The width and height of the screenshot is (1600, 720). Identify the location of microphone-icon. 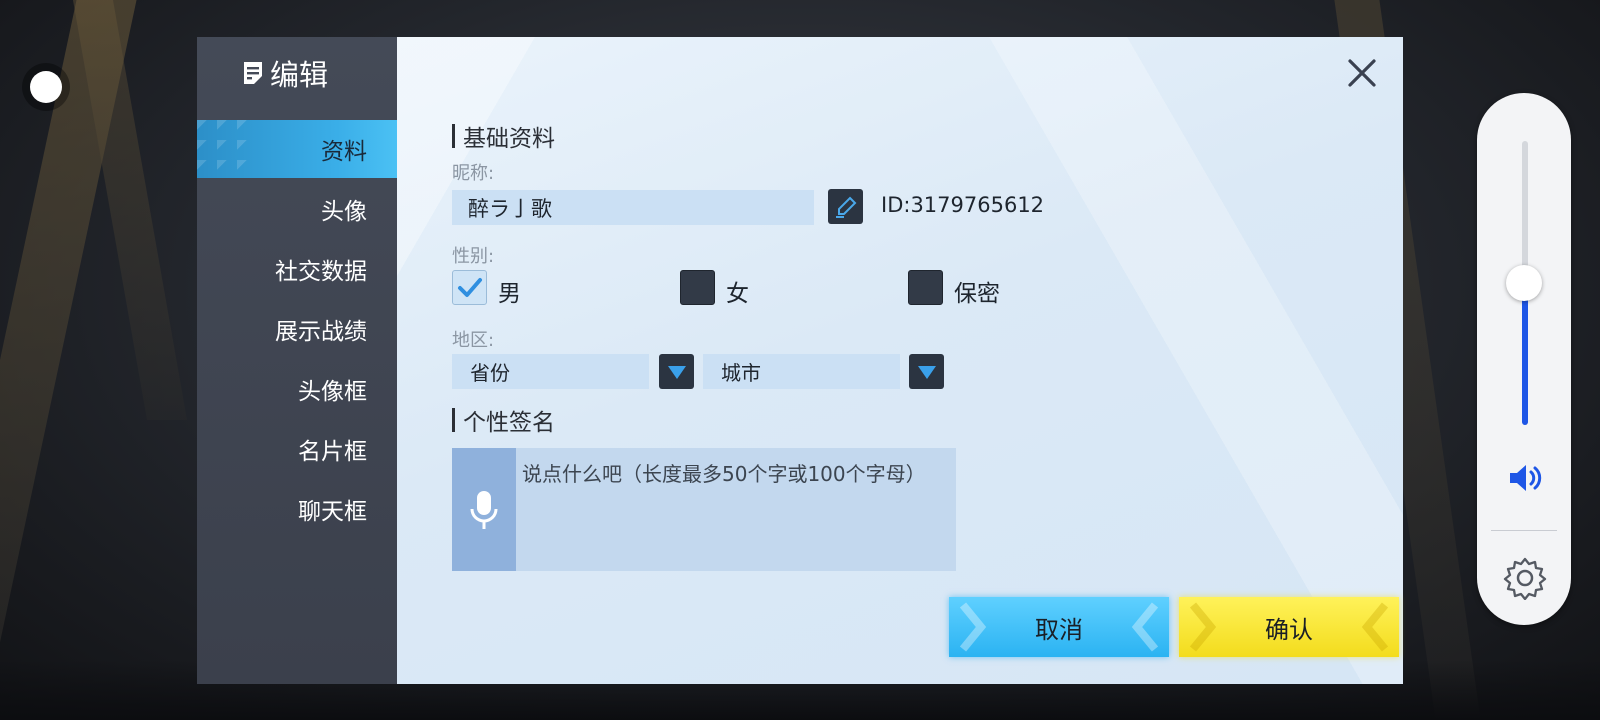
(484, 509).